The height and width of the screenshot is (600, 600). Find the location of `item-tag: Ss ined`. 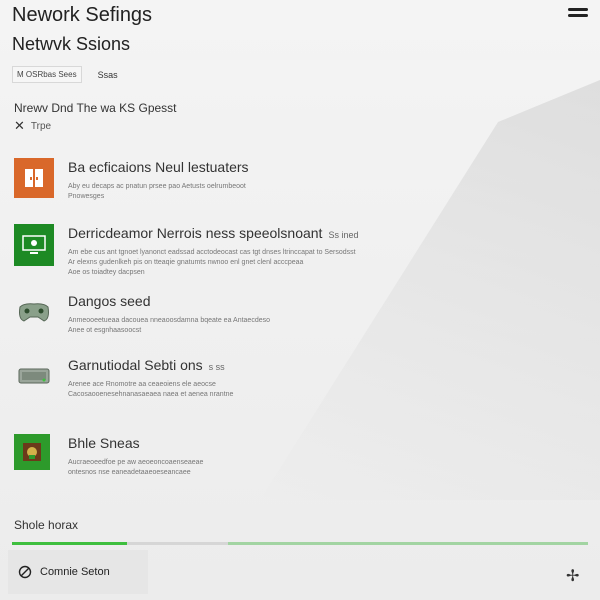

item-tag: Ss ined is located at coordinates (343, 235).